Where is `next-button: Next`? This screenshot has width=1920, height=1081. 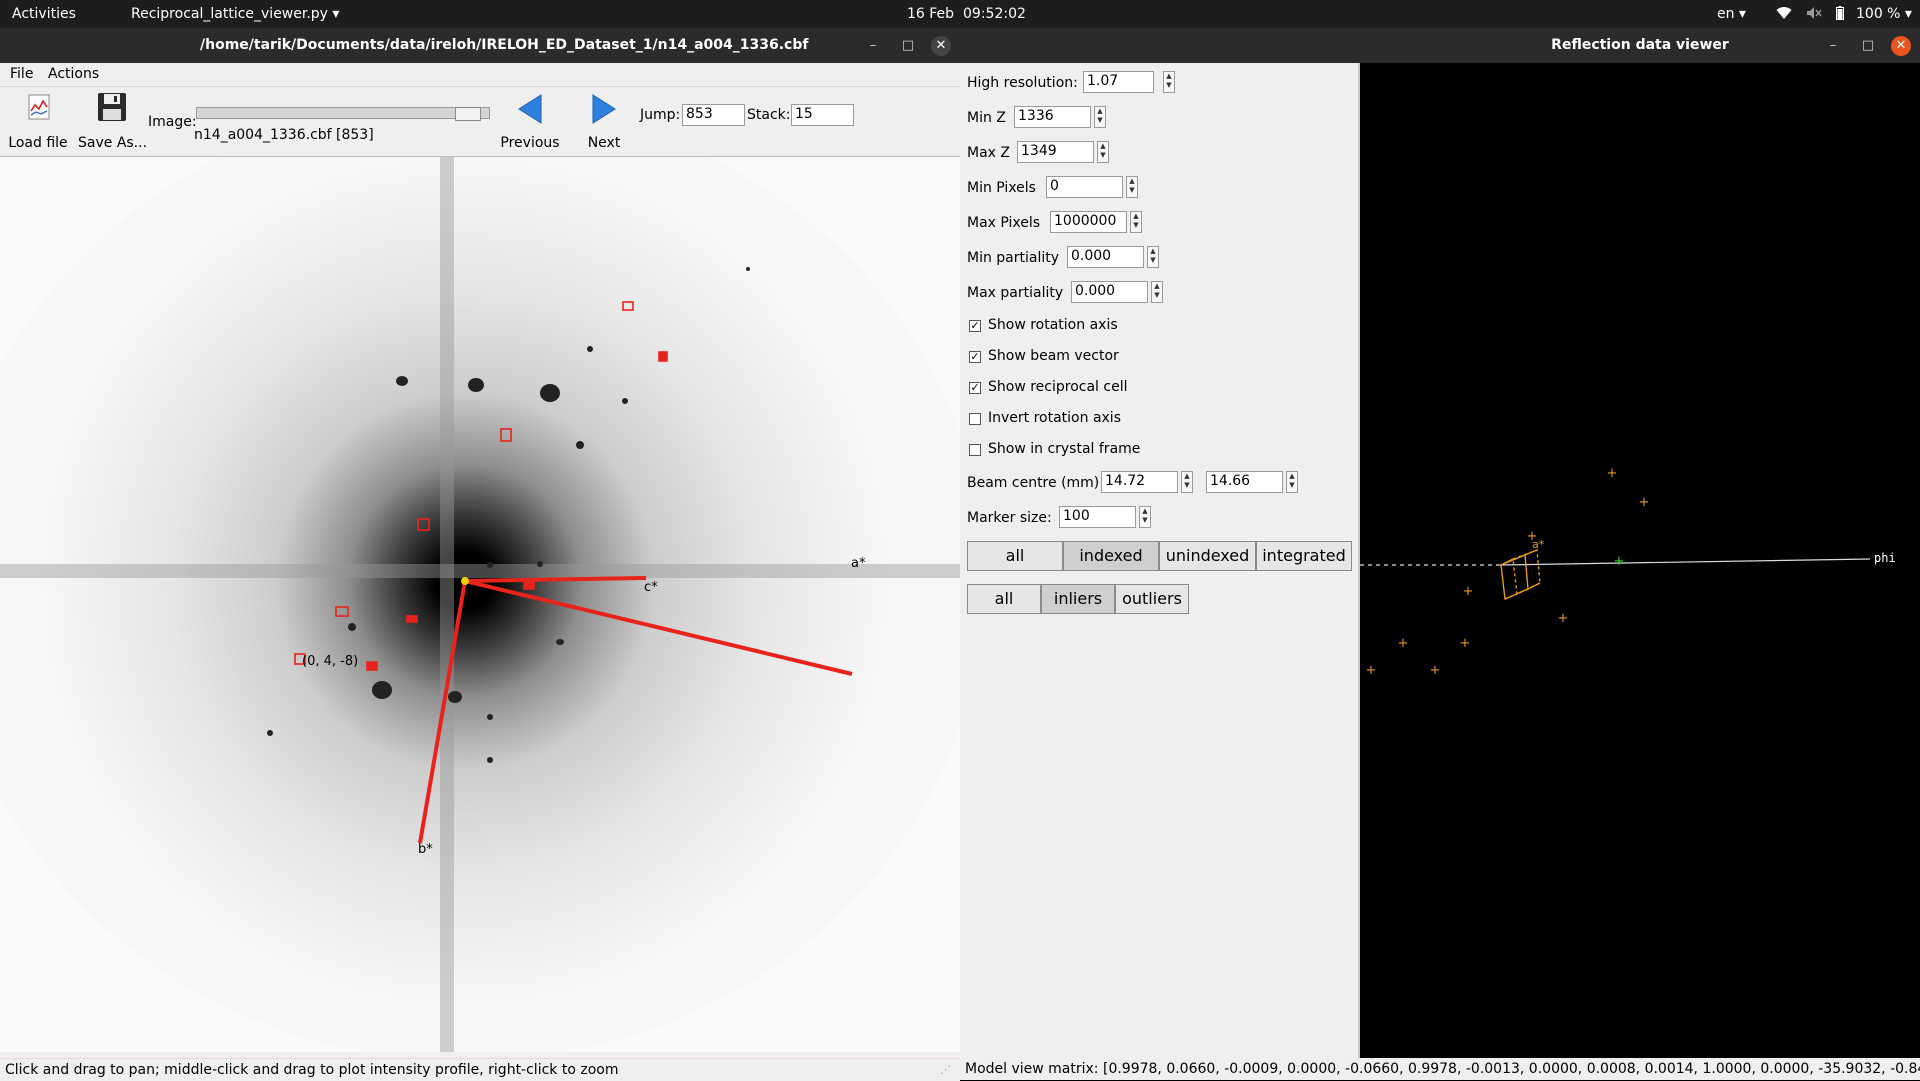
next-button: Next is located at coordinates (604, 121).